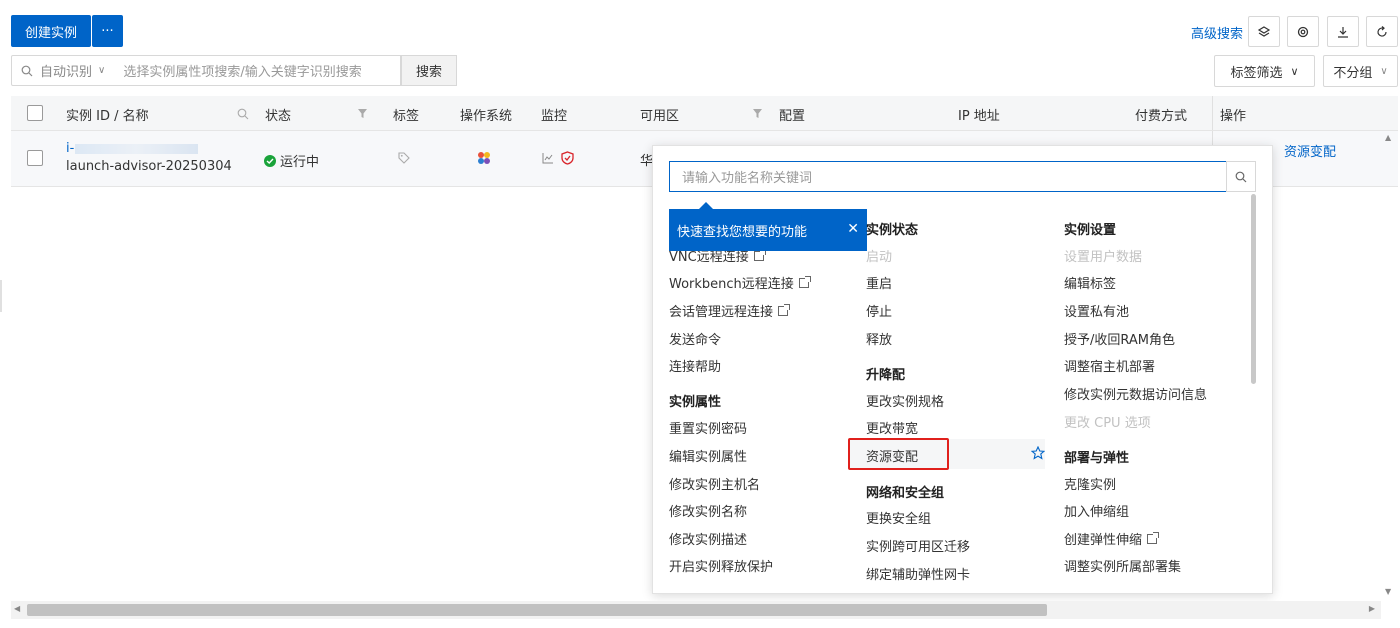  What do you see at coordinates (567, 158) in the screenshot?
I see `shield-icon` at bounding box center [567, 158].